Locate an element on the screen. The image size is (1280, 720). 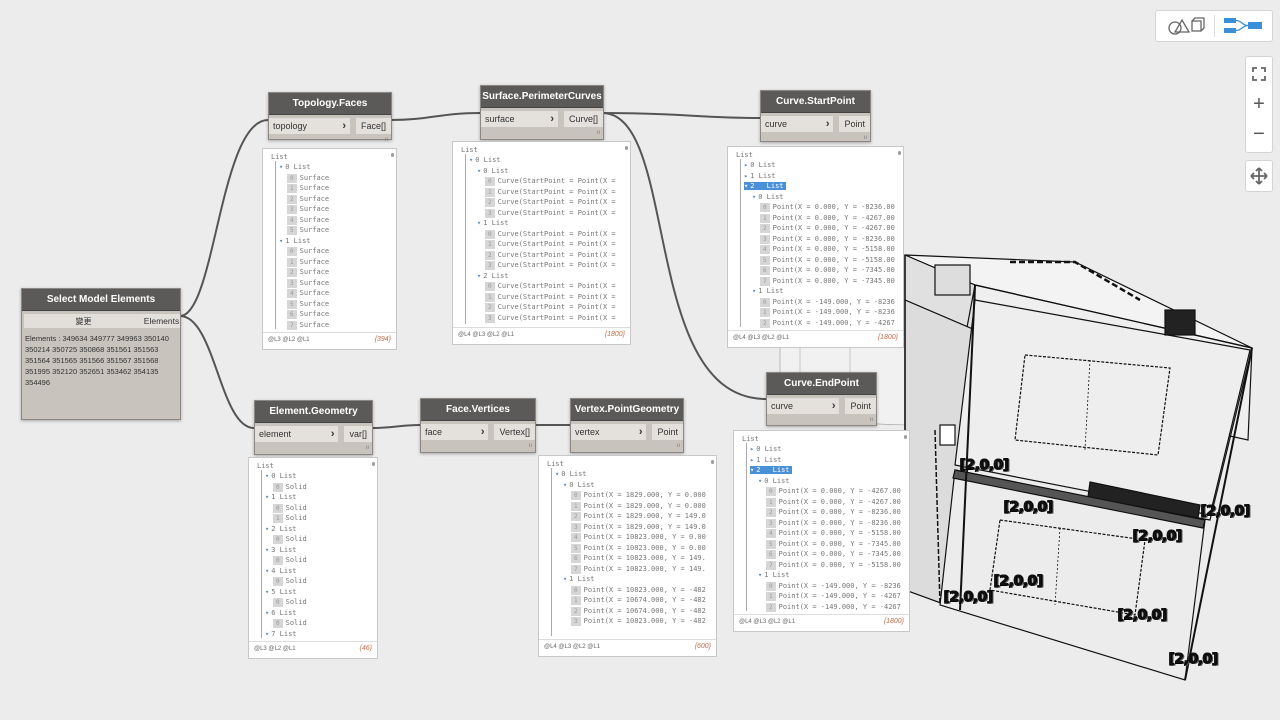
element-geometry-node: Element.Geometry element var[] ıı is located at coordinates (313, 427).